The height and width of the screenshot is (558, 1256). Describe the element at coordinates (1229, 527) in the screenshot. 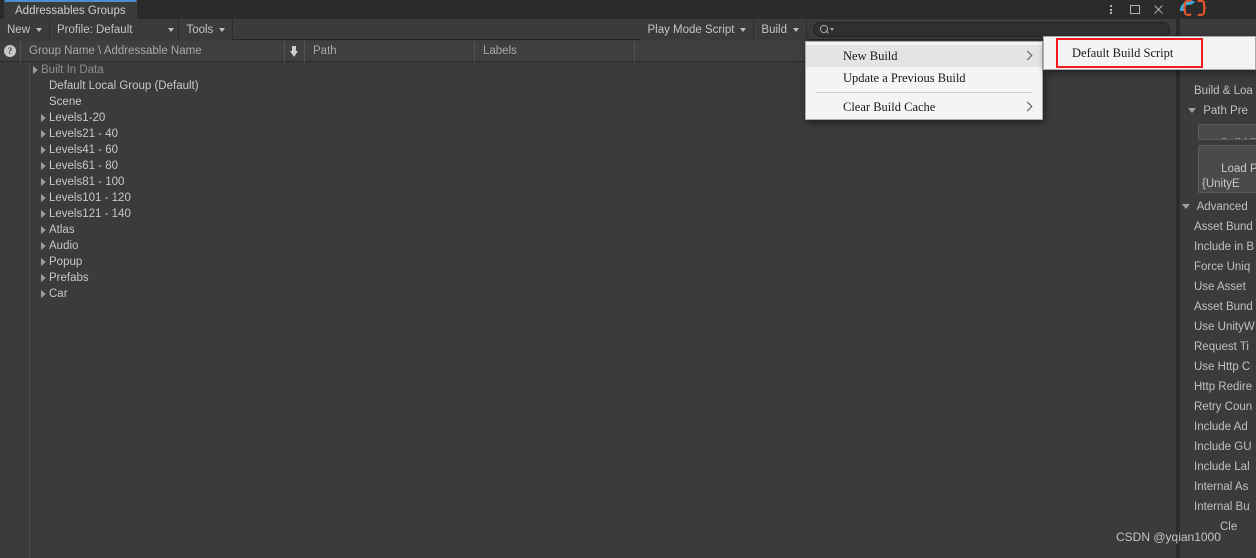

I see `row-cache-clear-behavior: Cle` at that location.